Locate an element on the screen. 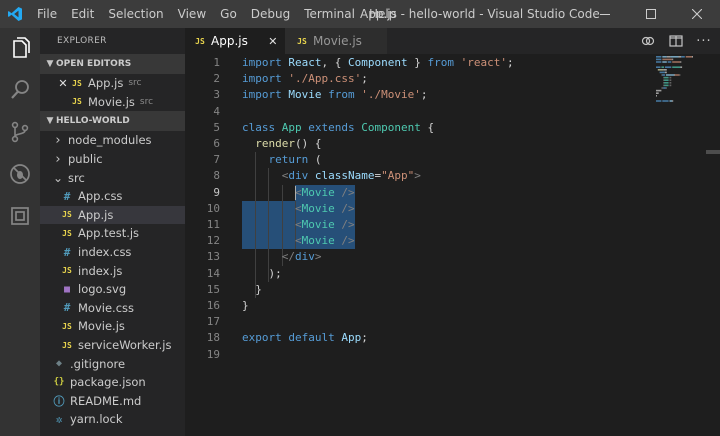 This screenshot has height=436, width=720. code-token: className is located at coordinates (344, 176).